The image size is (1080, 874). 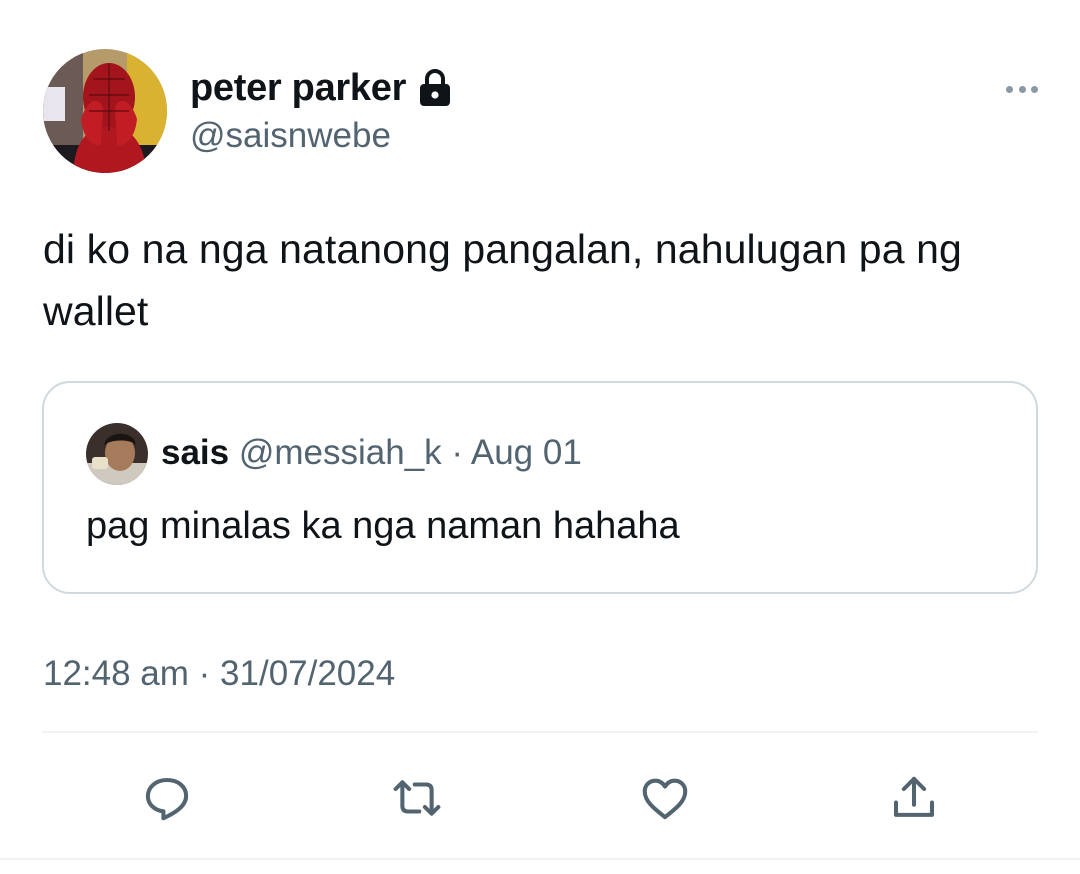 I want to click on reply-button, so click(x=167, y=798).